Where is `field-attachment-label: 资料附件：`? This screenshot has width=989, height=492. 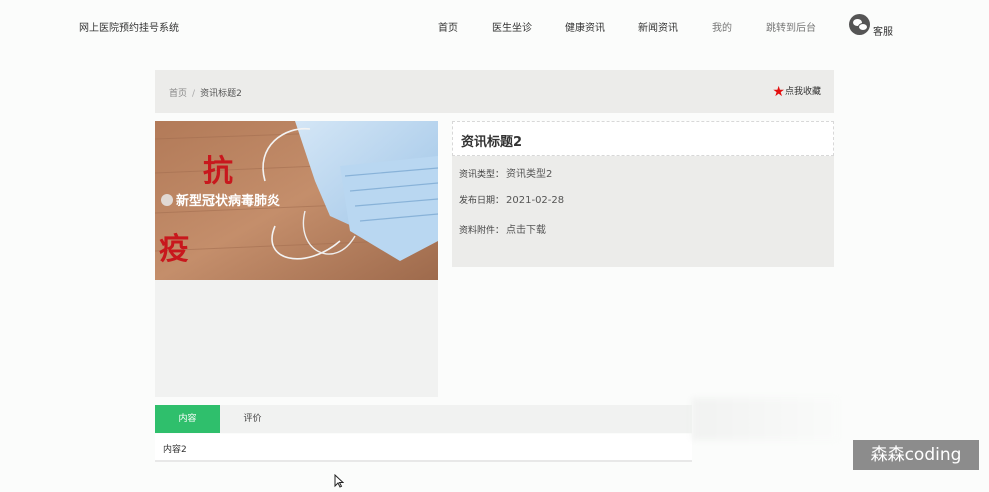
field-attachment-label: 资料附件： is located at coordinates (482, 231).